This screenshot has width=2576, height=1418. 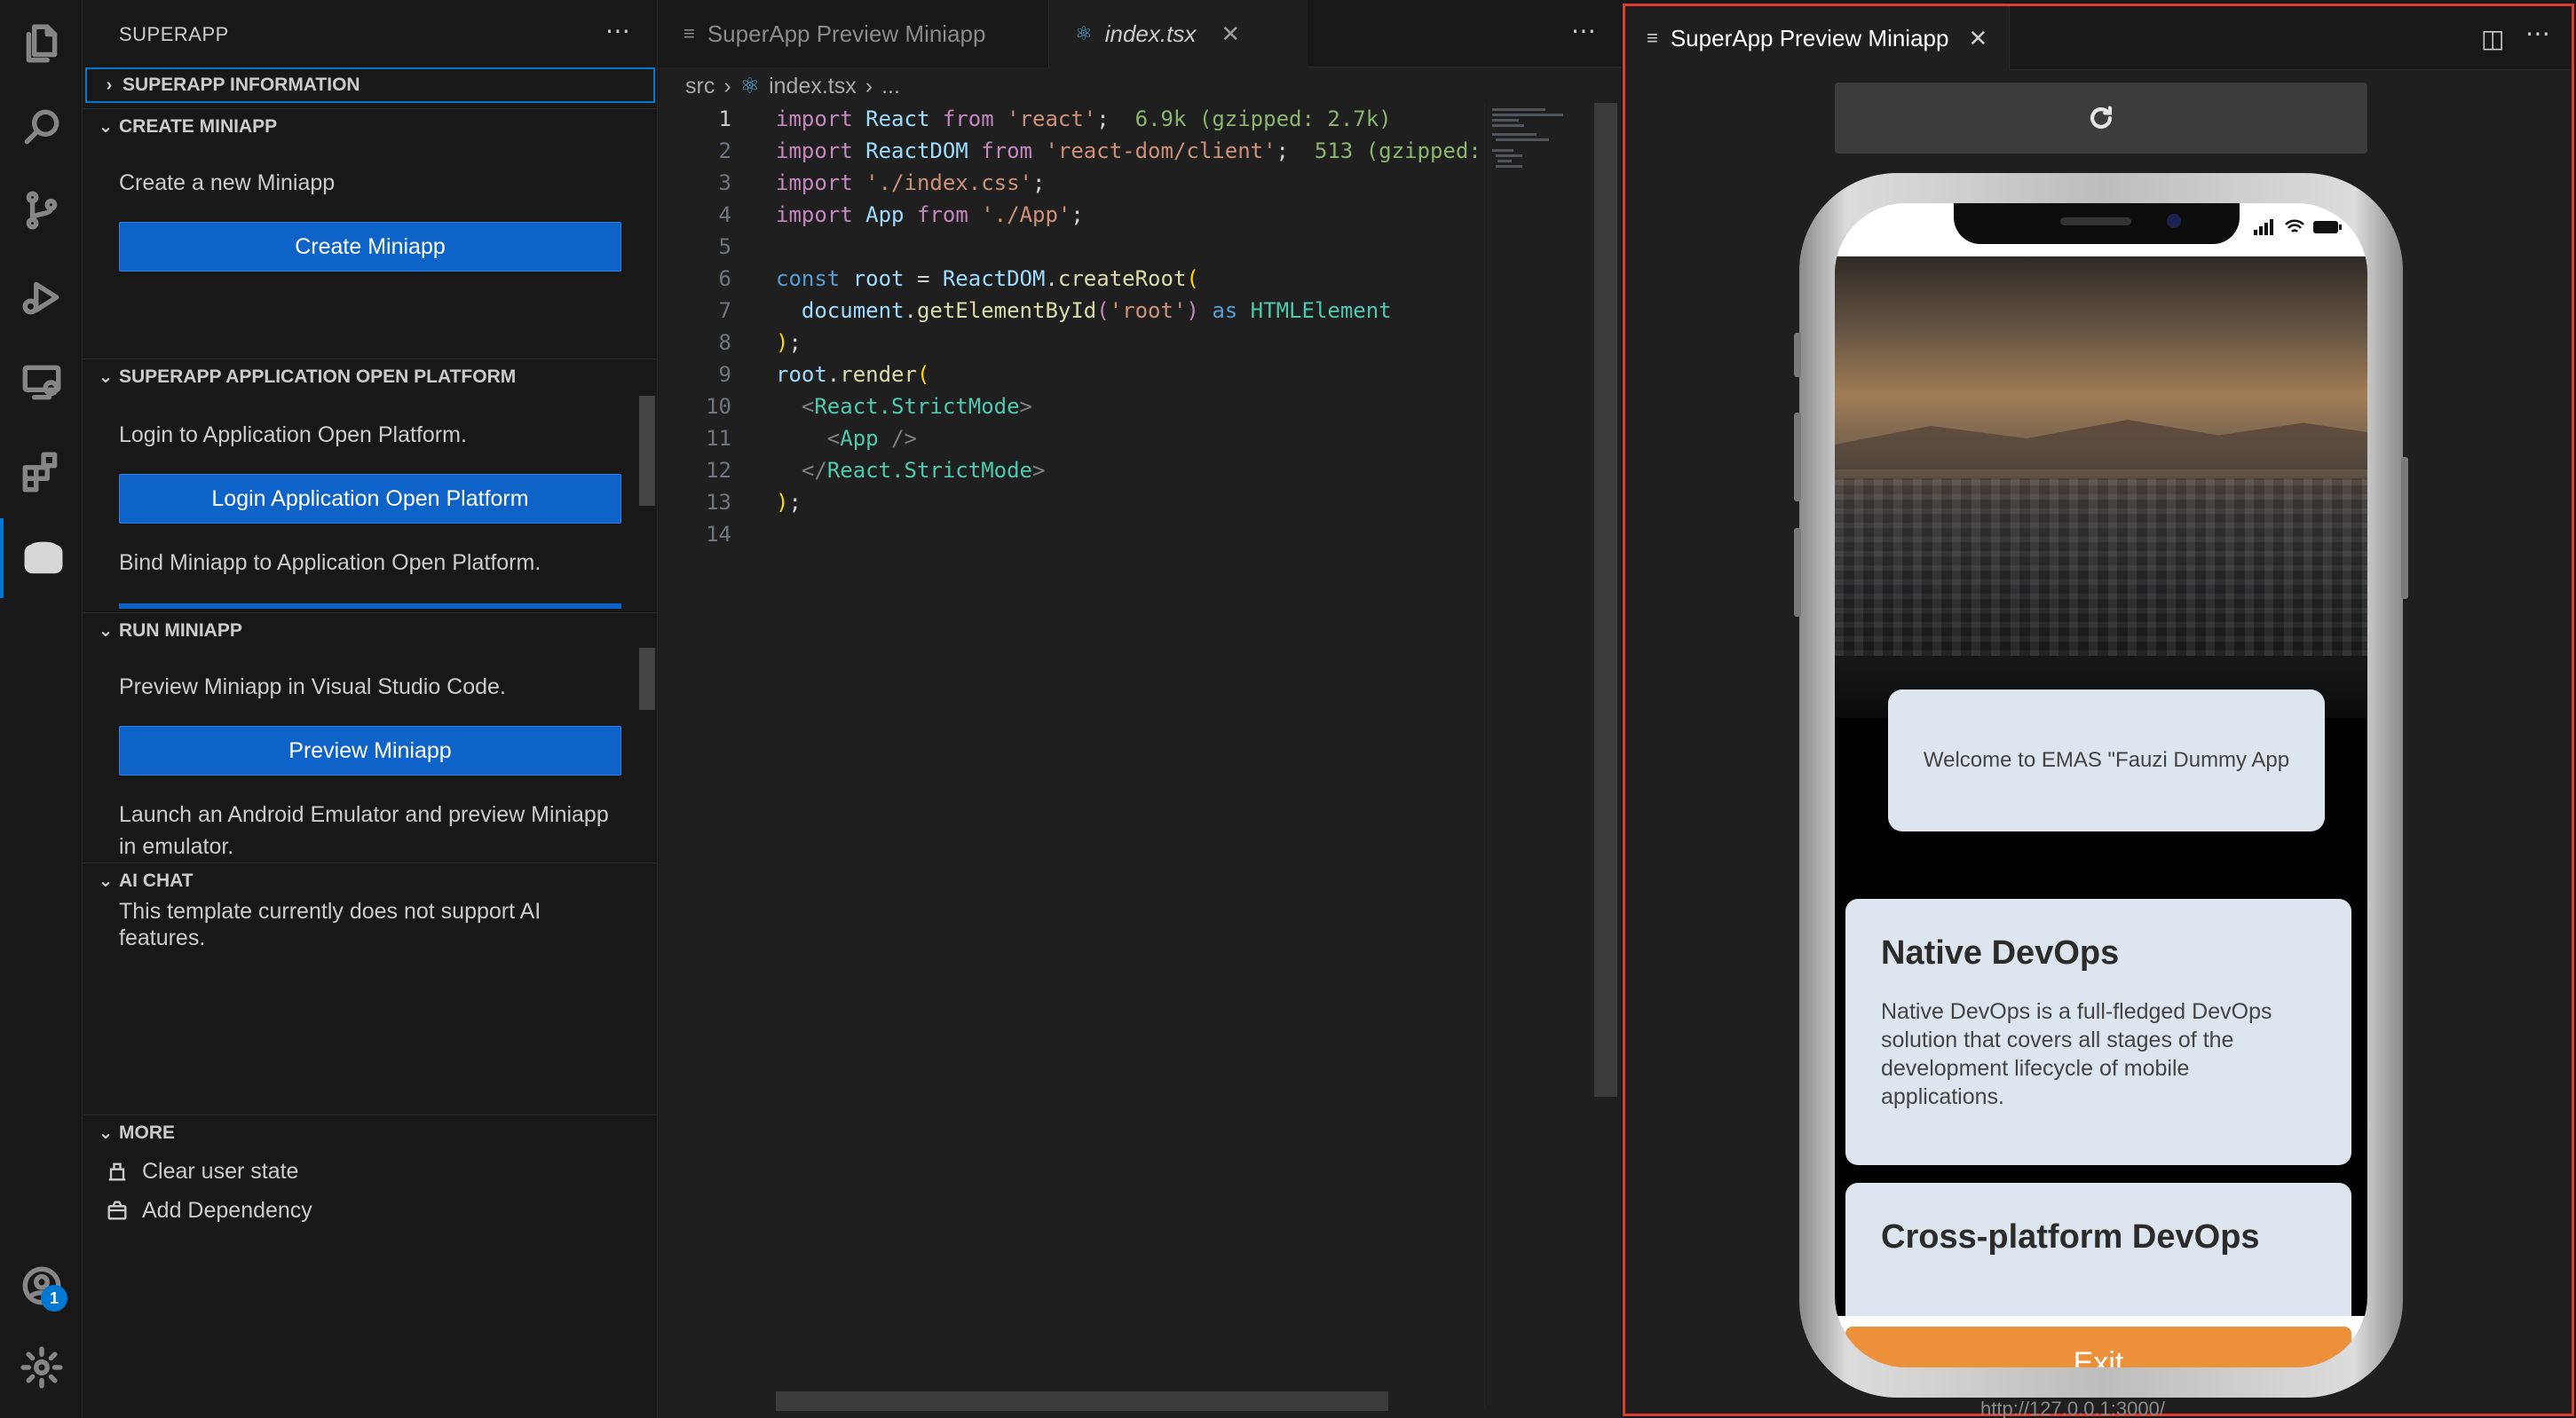 I want to click on tab-index-tsx: ⚛ index.tsx ✕, so click(x=1179, y=33).